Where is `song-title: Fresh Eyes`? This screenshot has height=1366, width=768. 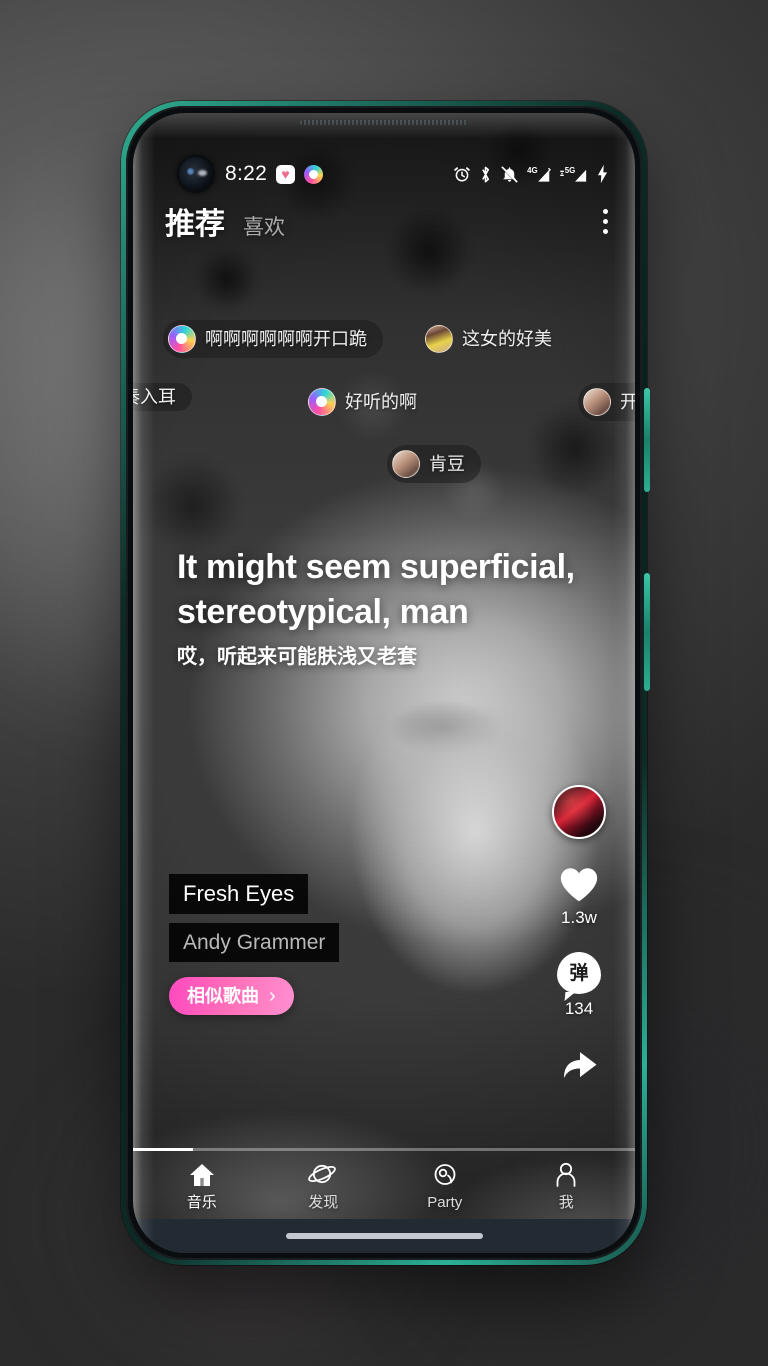 song-title: Fresh Eyes is located at coordinates (239, 893).